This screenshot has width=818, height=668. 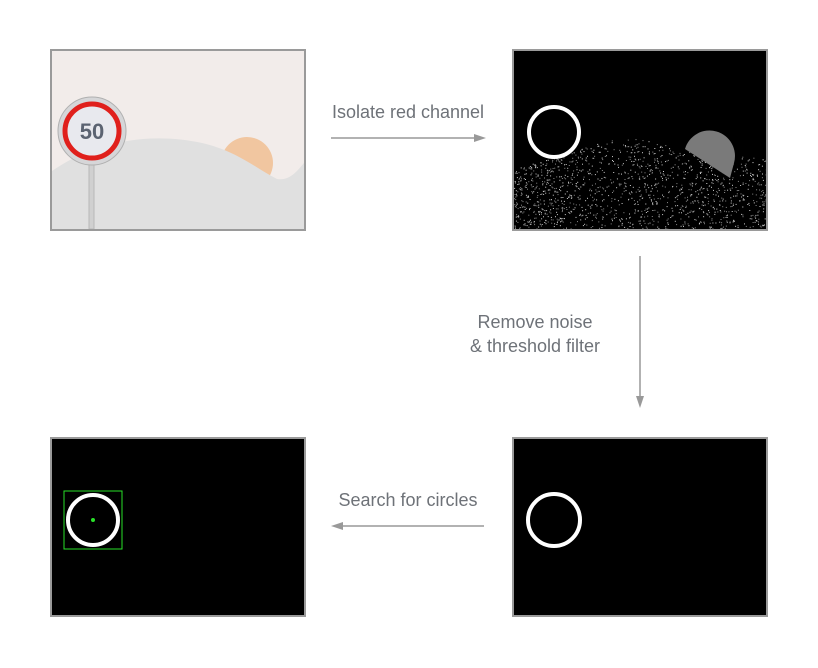 I want to click on step-label-line: Isolate red channel, so click(x=408, y=112).